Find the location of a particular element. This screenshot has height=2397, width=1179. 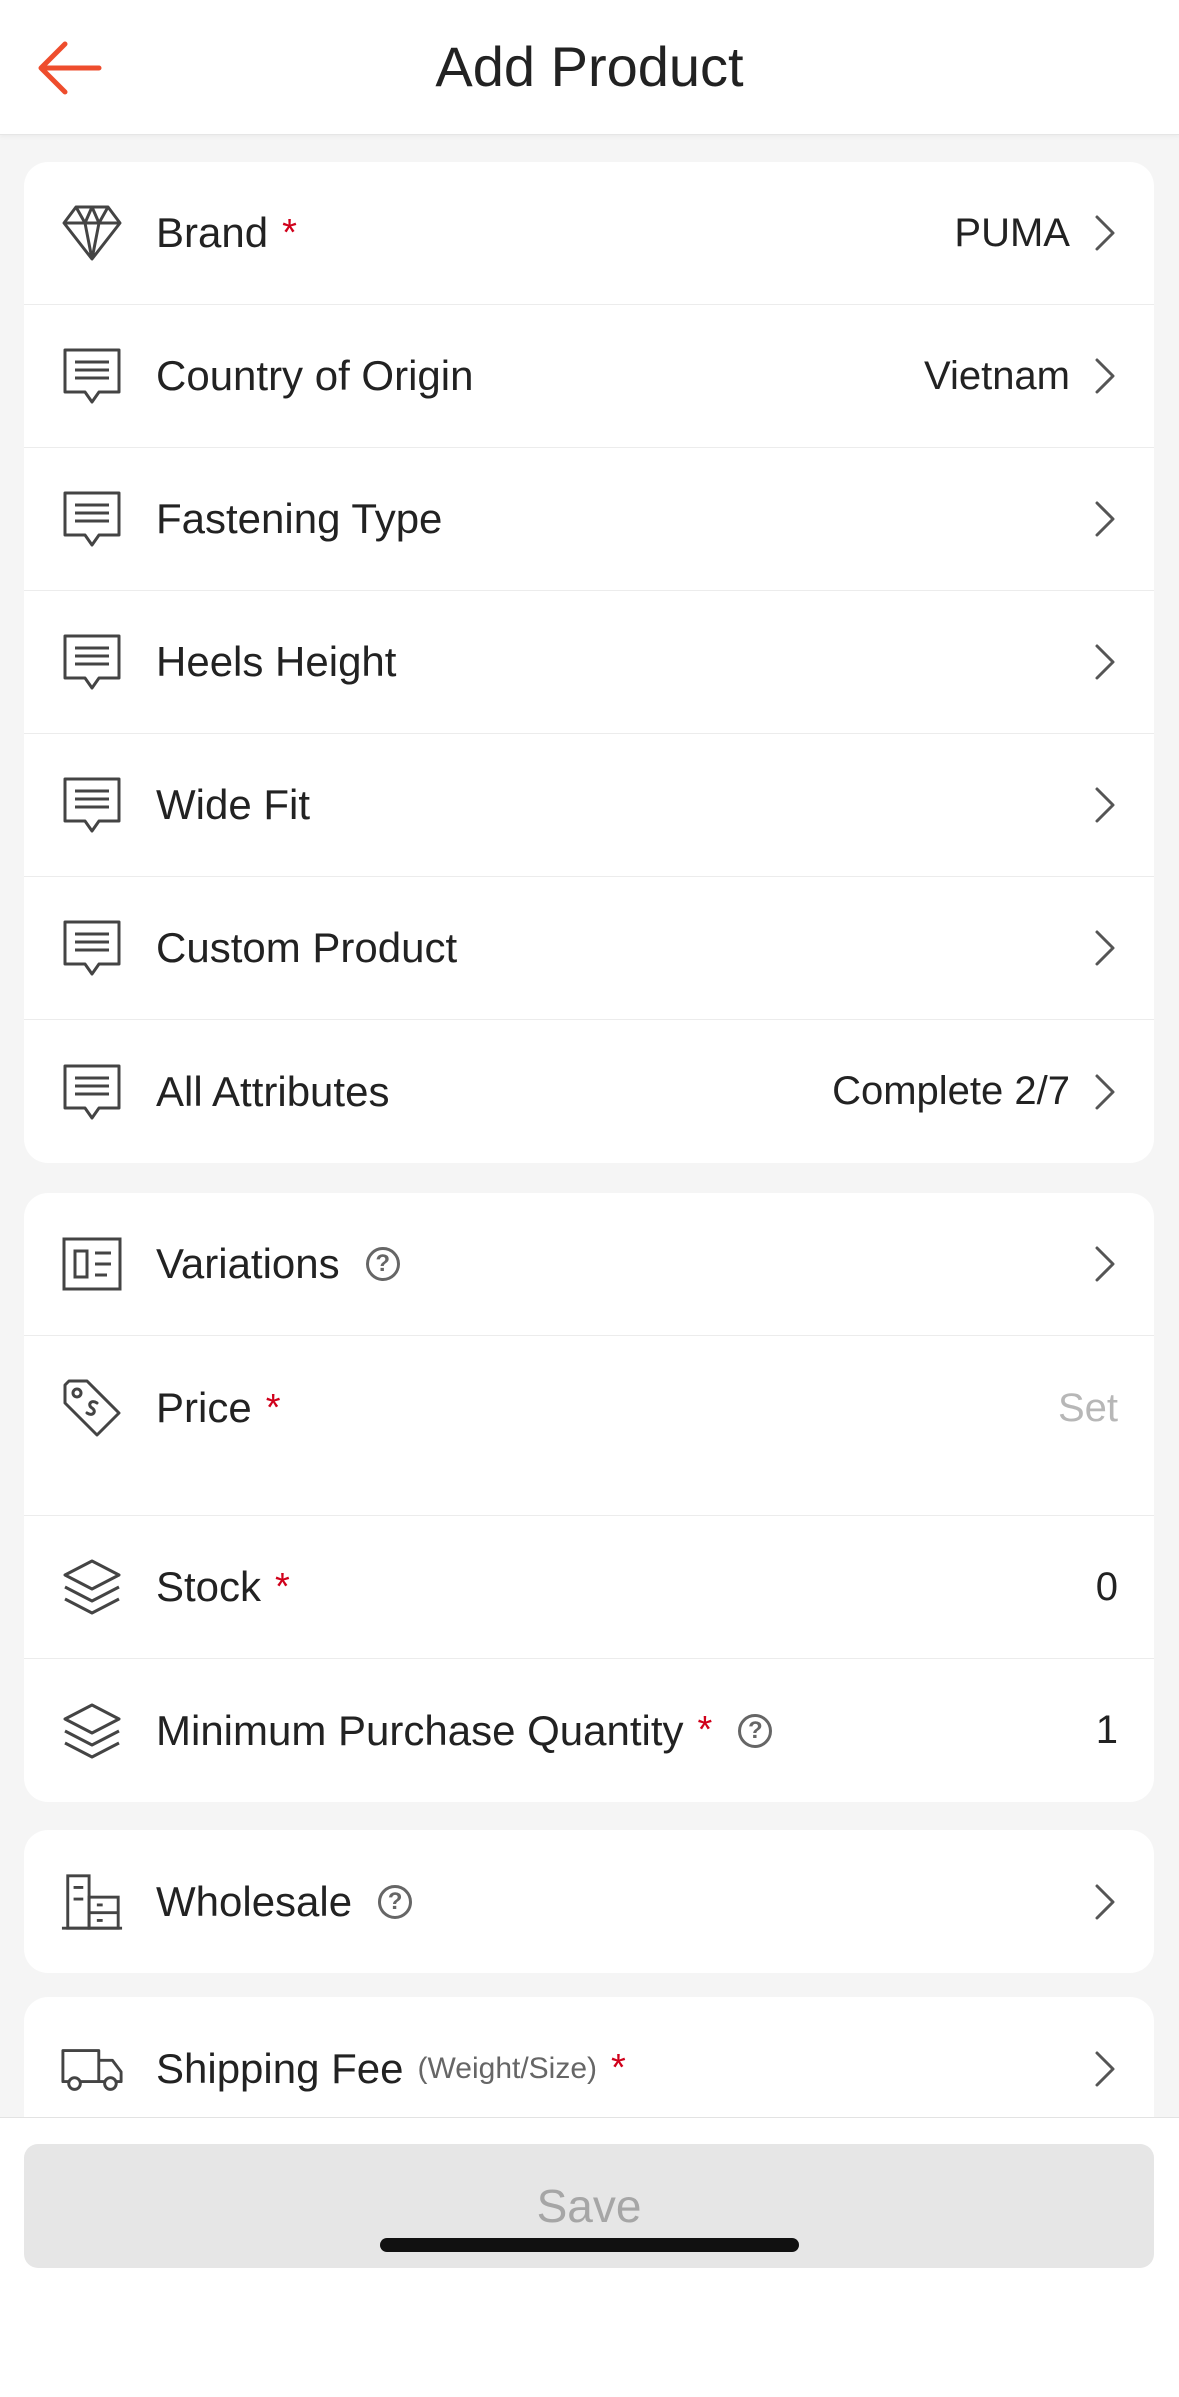

fastening-type-label: Fastening Type is located at coordinates (299, 518).